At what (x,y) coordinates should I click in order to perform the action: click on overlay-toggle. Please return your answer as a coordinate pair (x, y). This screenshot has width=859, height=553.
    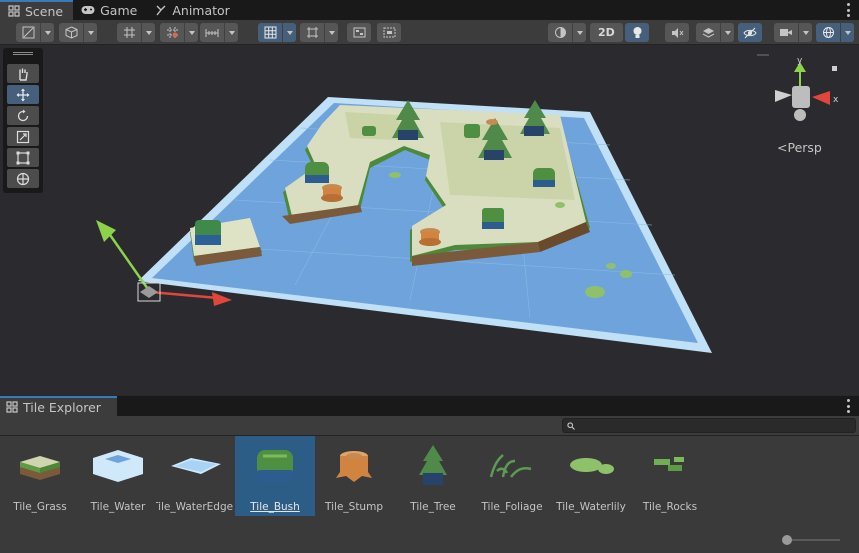
    Looking at the image, I should click on (389, 32).